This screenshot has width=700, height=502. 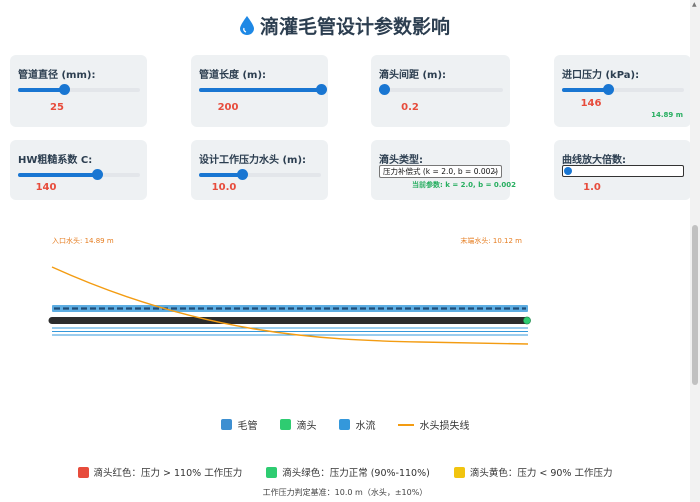 I want to click on legend-item-flow: 水流, so click(x=357, y=424).